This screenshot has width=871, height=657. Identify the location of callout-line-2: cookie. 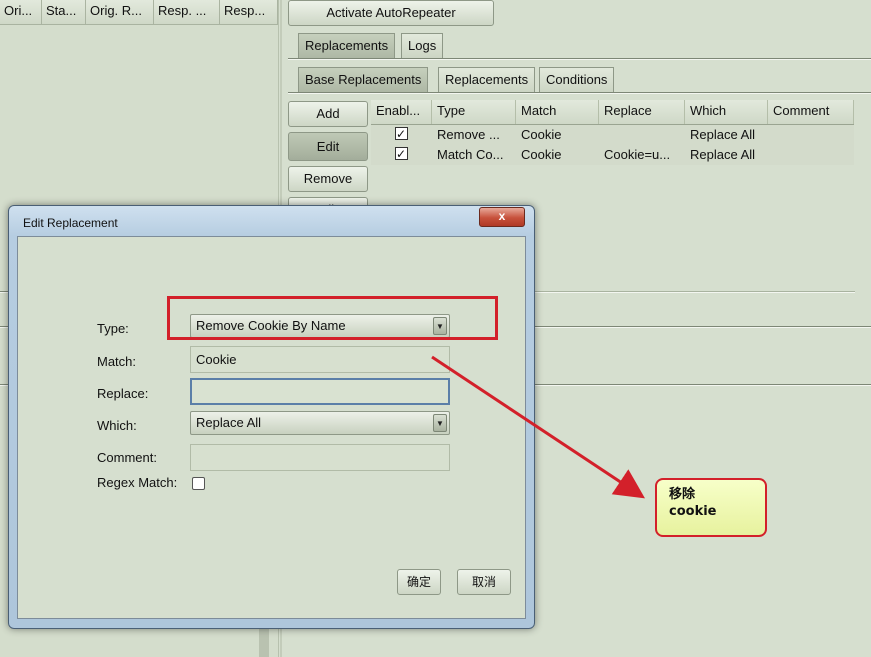
(693, 511).